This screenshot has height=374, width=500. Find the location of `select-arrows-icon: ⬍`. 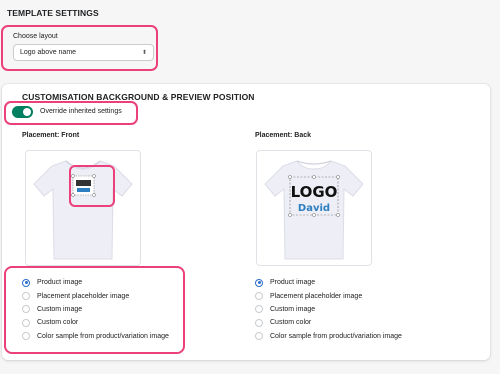

select-arrows-icon: ⬍ is located at coordinates (144, 52).